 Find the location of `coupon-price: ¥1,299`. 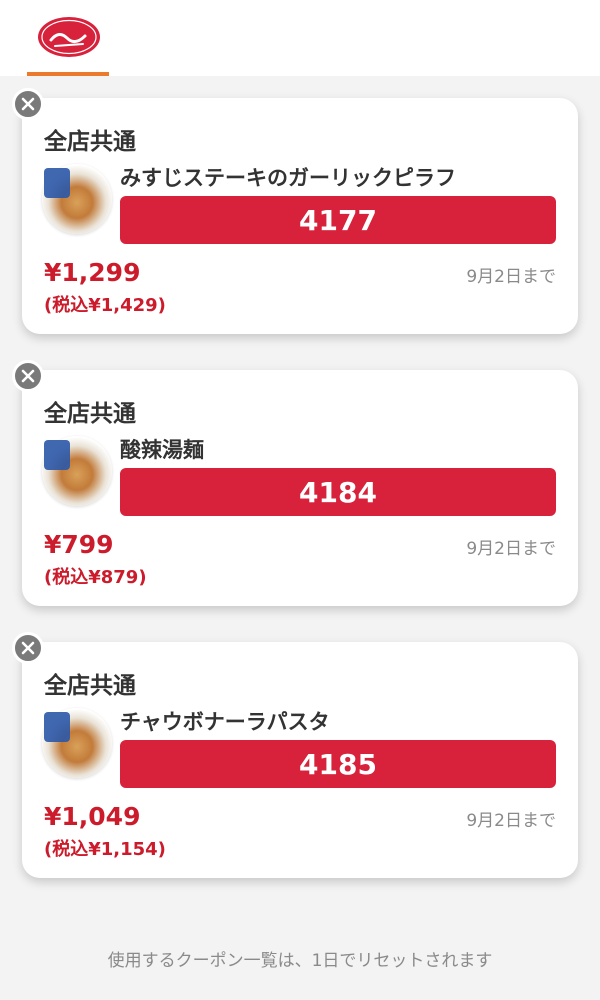

coupon-price: ¥1,299 is located at coordinates (92, 272).